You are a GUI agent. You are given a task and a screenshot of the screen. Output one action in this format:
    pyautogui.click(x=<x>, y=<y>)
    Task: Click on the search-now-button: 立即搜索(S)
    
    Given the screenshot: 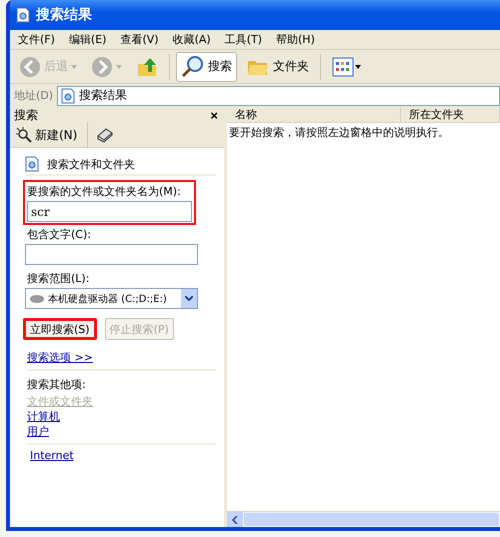 What is the action you would take?
    pyautogui.click(x=60, y=329)
    